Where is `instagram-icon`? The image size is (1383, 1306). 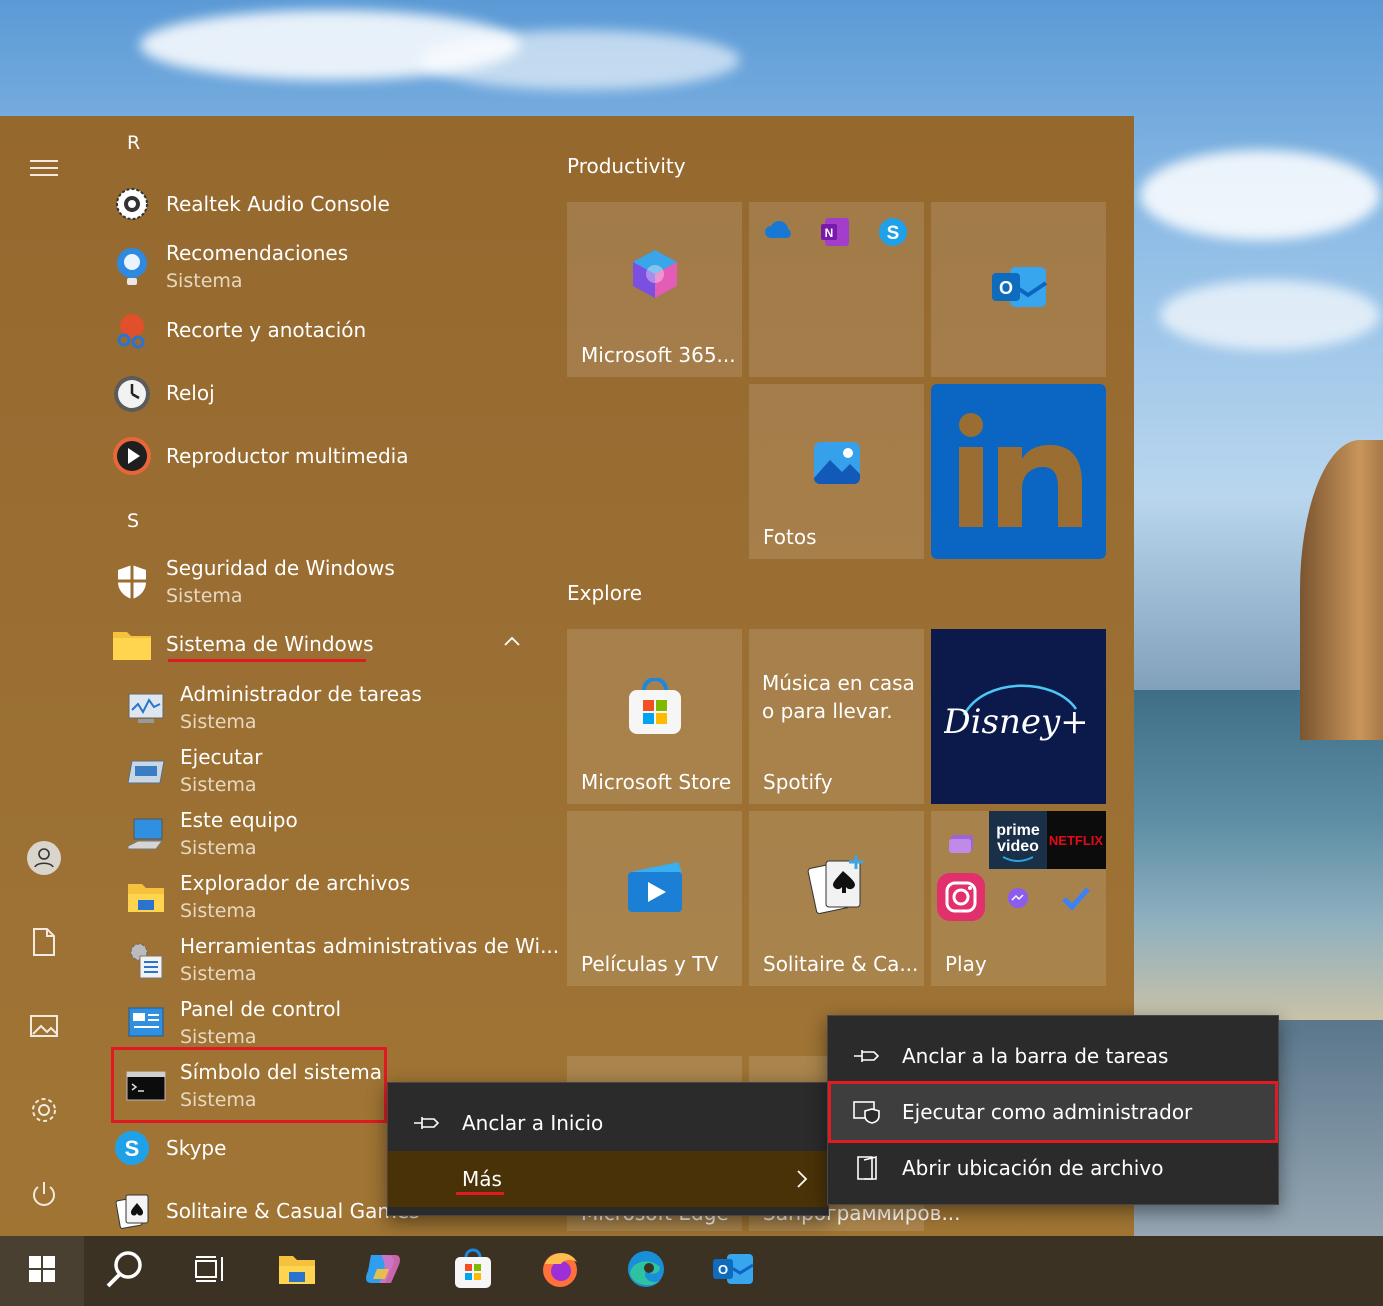 instagram-icon is located at coordinates (961, 899).